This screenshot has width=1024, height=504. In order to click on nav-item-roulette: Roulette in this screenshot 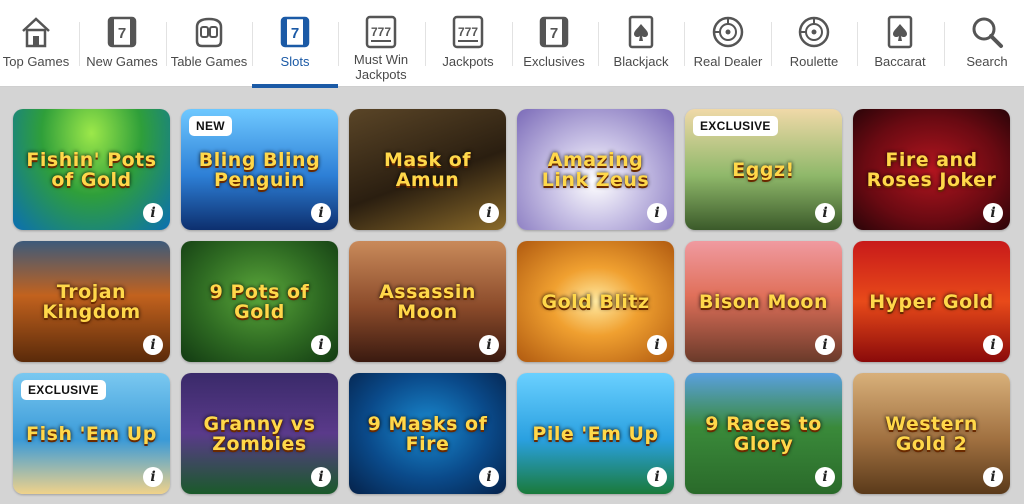, I will do `click(814, 43)`.